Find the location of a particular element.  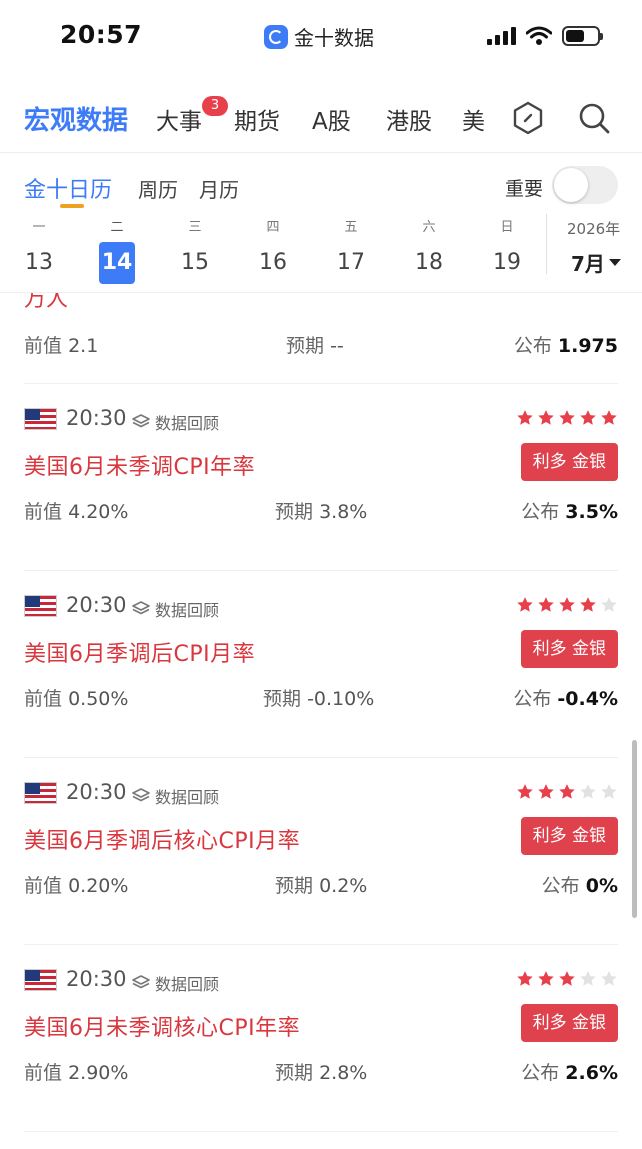

status-icons is located at coordinates (545, 36).